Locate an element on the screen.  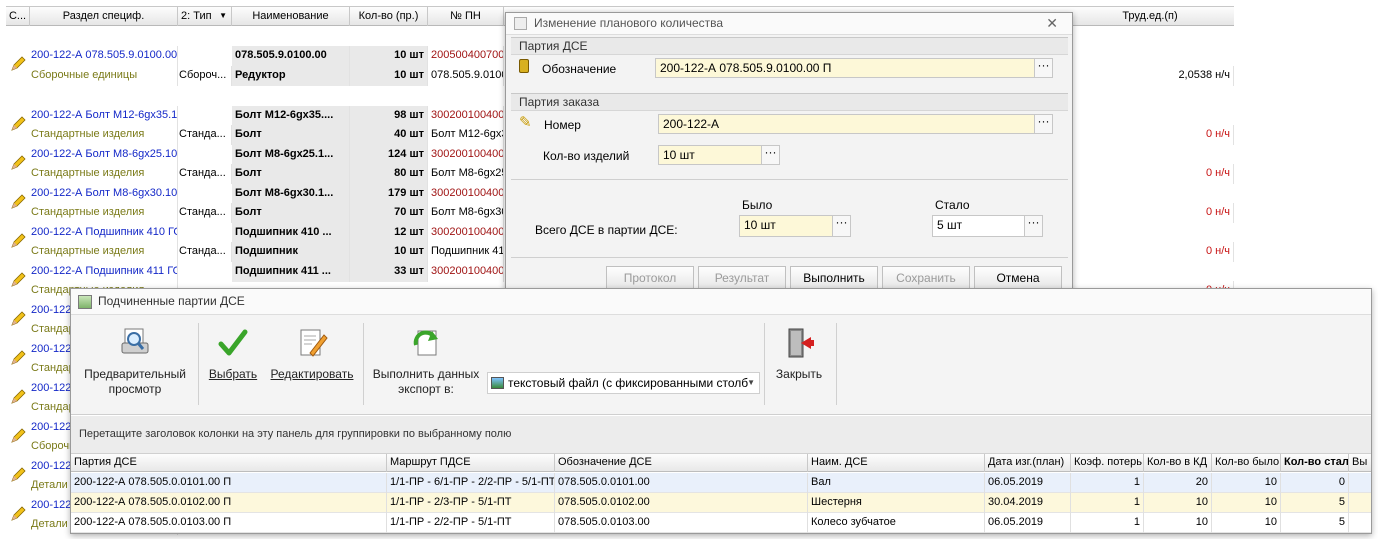
cell-qty: 10 шт is located at coordinates (389, 56).